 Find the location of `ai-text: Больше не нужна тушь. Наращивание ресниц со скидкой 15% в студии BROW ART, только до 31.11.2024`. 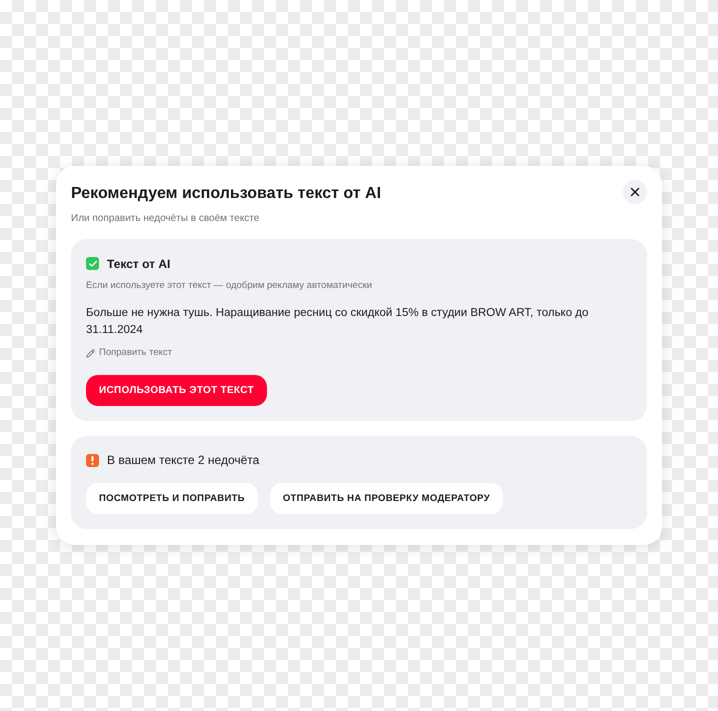

ai-text: Больше не нужна тушь. Наращивание ресниц со скидкой 15% в студии BROW ART, только до 31.11.2024 is located at coordinates (338, 322).